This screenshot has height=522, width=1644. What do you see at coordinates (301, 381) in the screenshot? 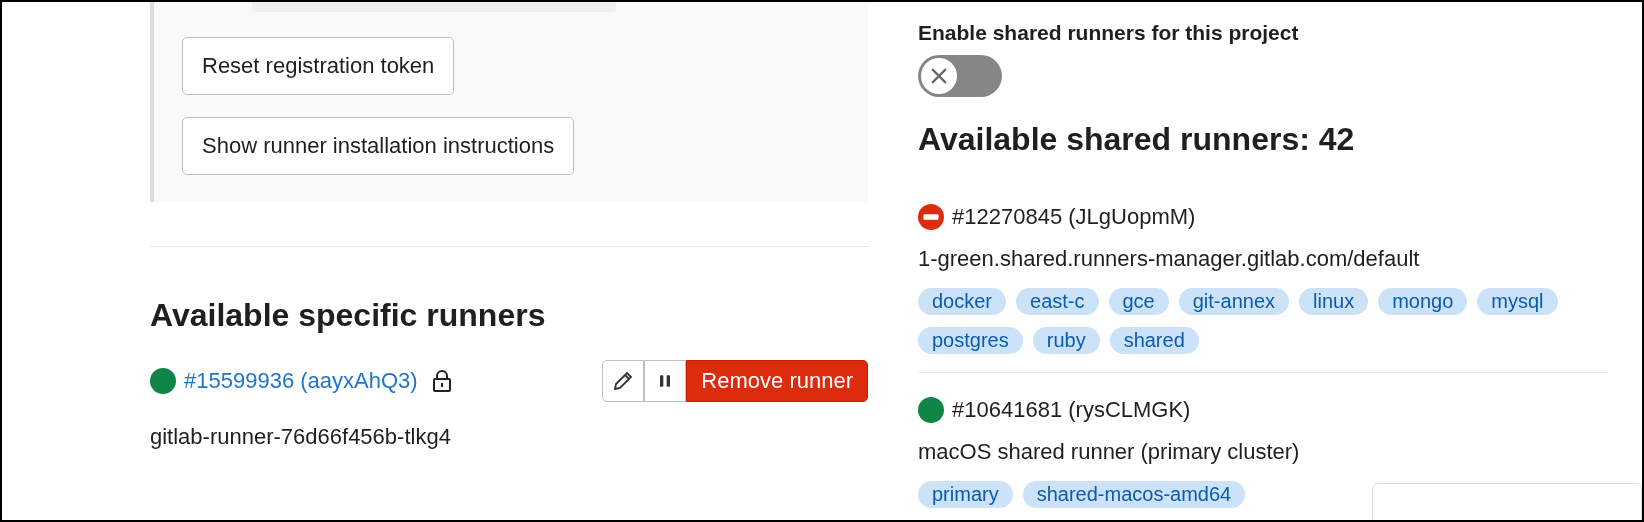
I see `runner-link: #15599936 (aayxAhQ3)` at bounding box center [301, 381].